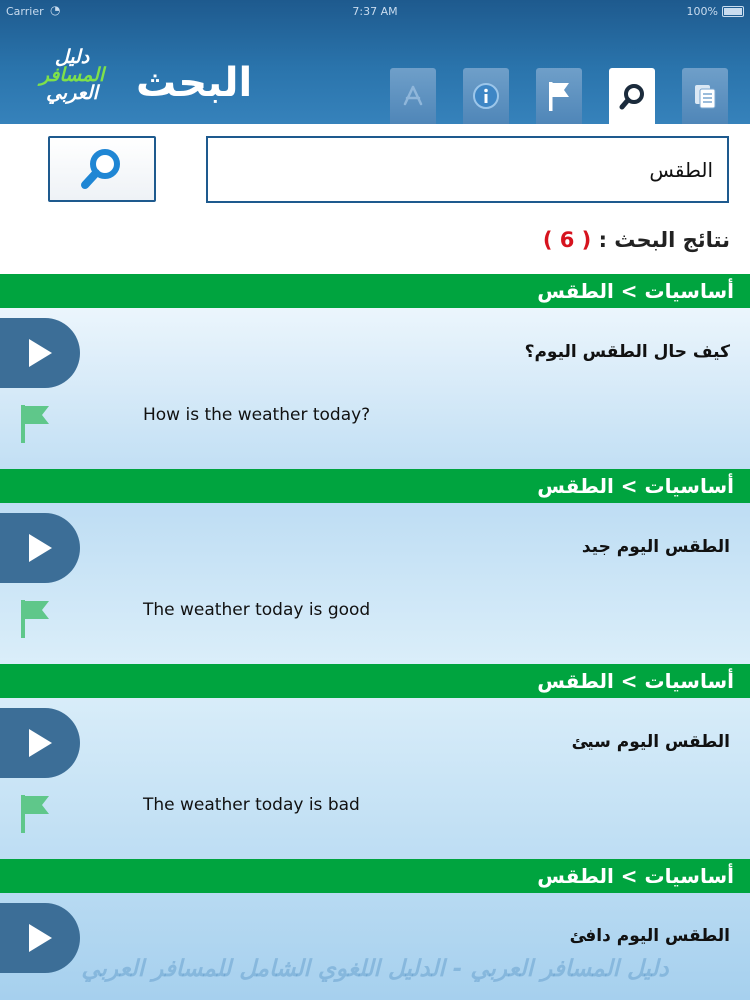 This screenshot has width=750, height=1000. What do you see at coordinates (257, 610) in the screenshot?
I see `english-translation: The weather today is good` at bounding box center [257, 610].